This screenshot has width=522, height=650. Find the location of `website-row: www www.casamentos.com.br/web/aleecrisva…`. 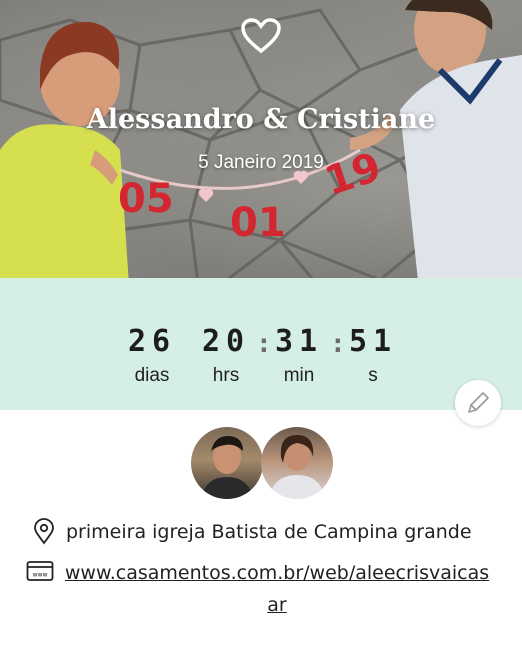

website-row: www www.casamentos.com.br/web/aleecrisva… is located at coordinates (259, 589).